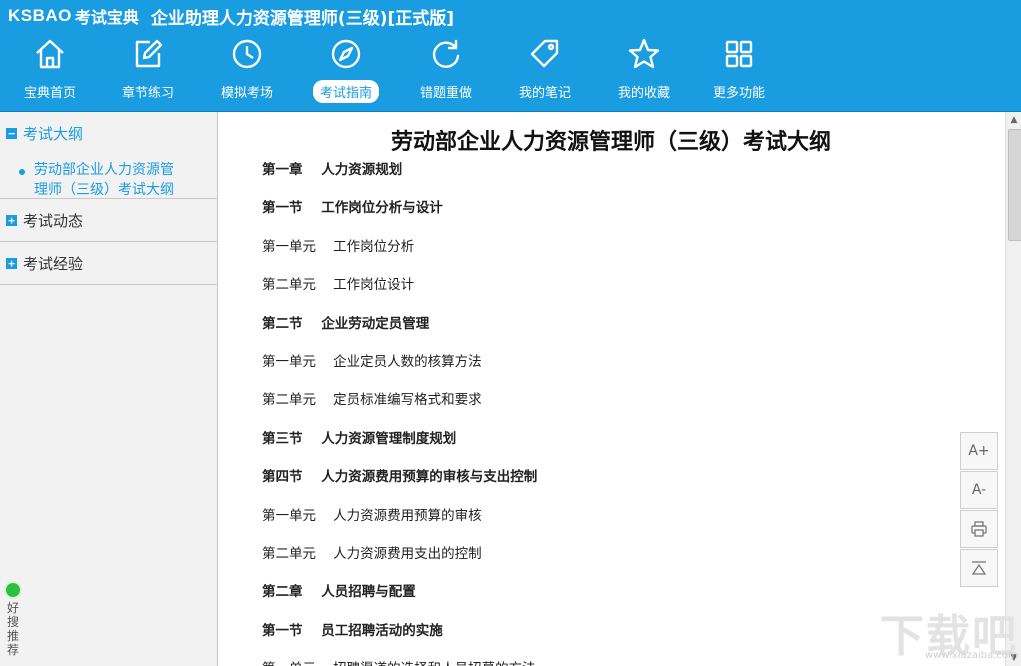  Describe the element at coordinates (247, 93) in the screenshot. I see `nav-label: 模拟考场` at that location.